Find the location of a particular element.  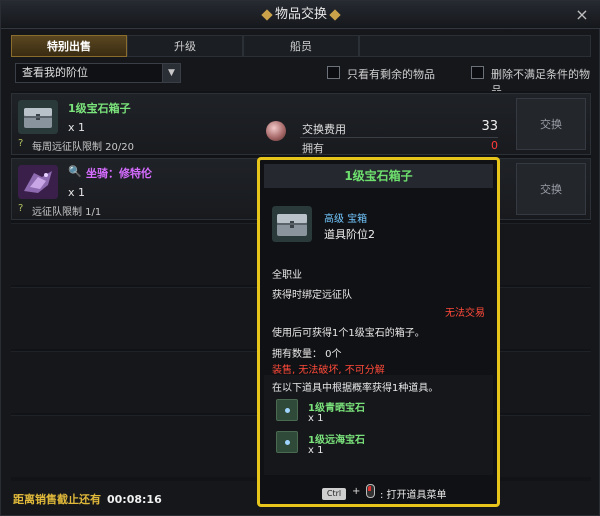

countdown-label: 距离销售截止还有 is located at coordinates (57, 499).